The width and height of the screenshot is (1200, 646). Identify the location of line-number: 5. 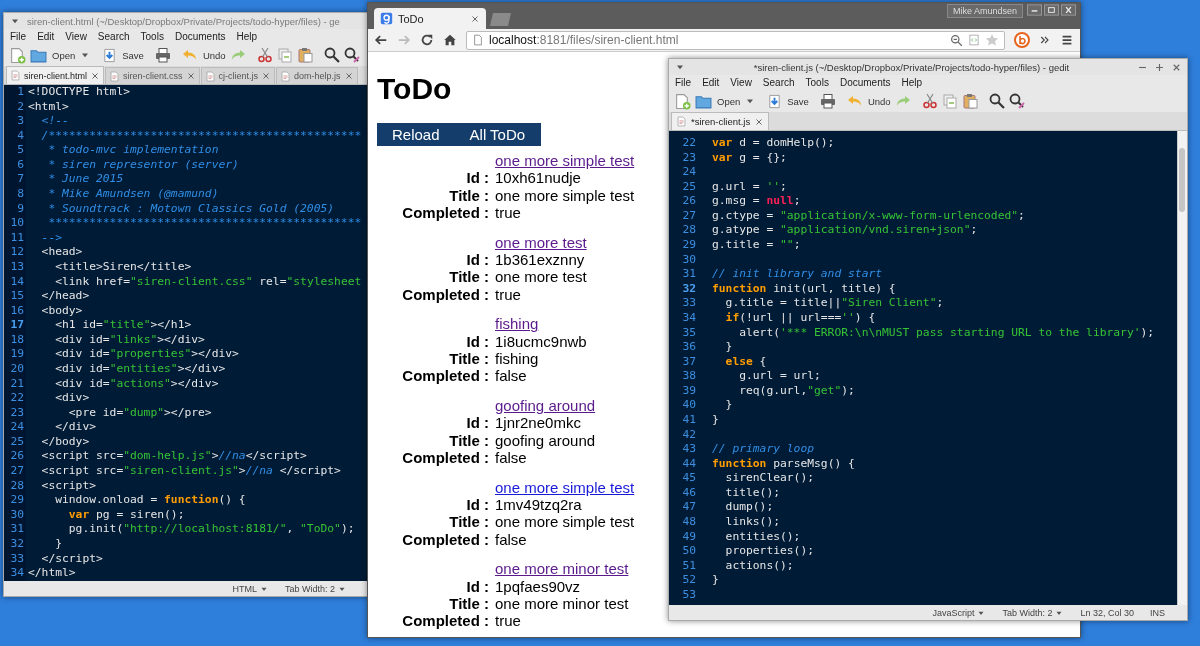
(15, 150).